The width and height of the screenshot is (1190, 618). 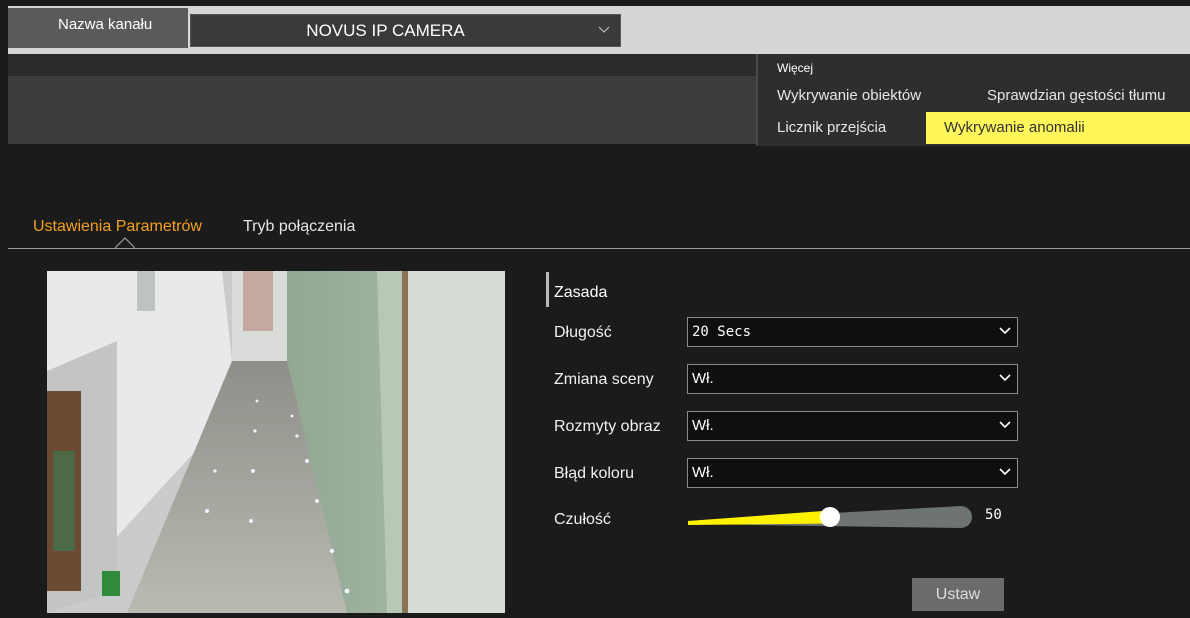 I want to click on length-label: Długość, so click(x=583, y=332).